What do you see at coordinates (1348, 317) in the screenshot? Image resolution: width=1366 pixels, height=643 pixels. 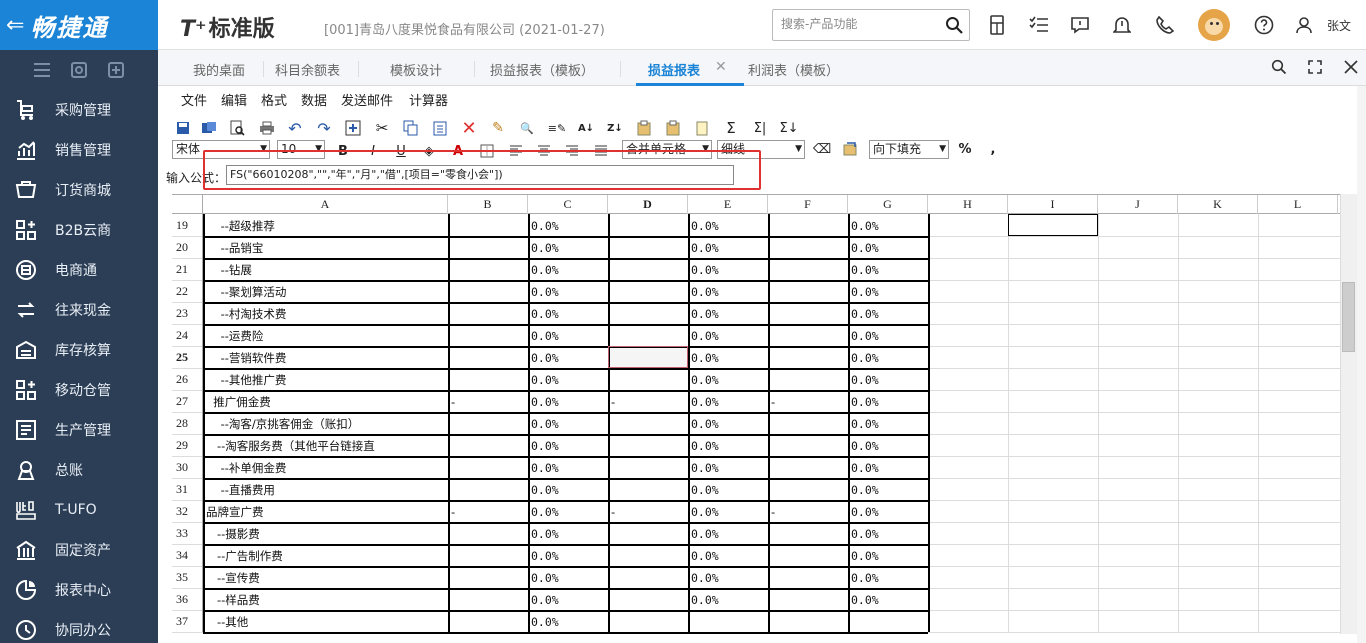 I see `scrollbar-thumb` at bounding box center [1348, 317].